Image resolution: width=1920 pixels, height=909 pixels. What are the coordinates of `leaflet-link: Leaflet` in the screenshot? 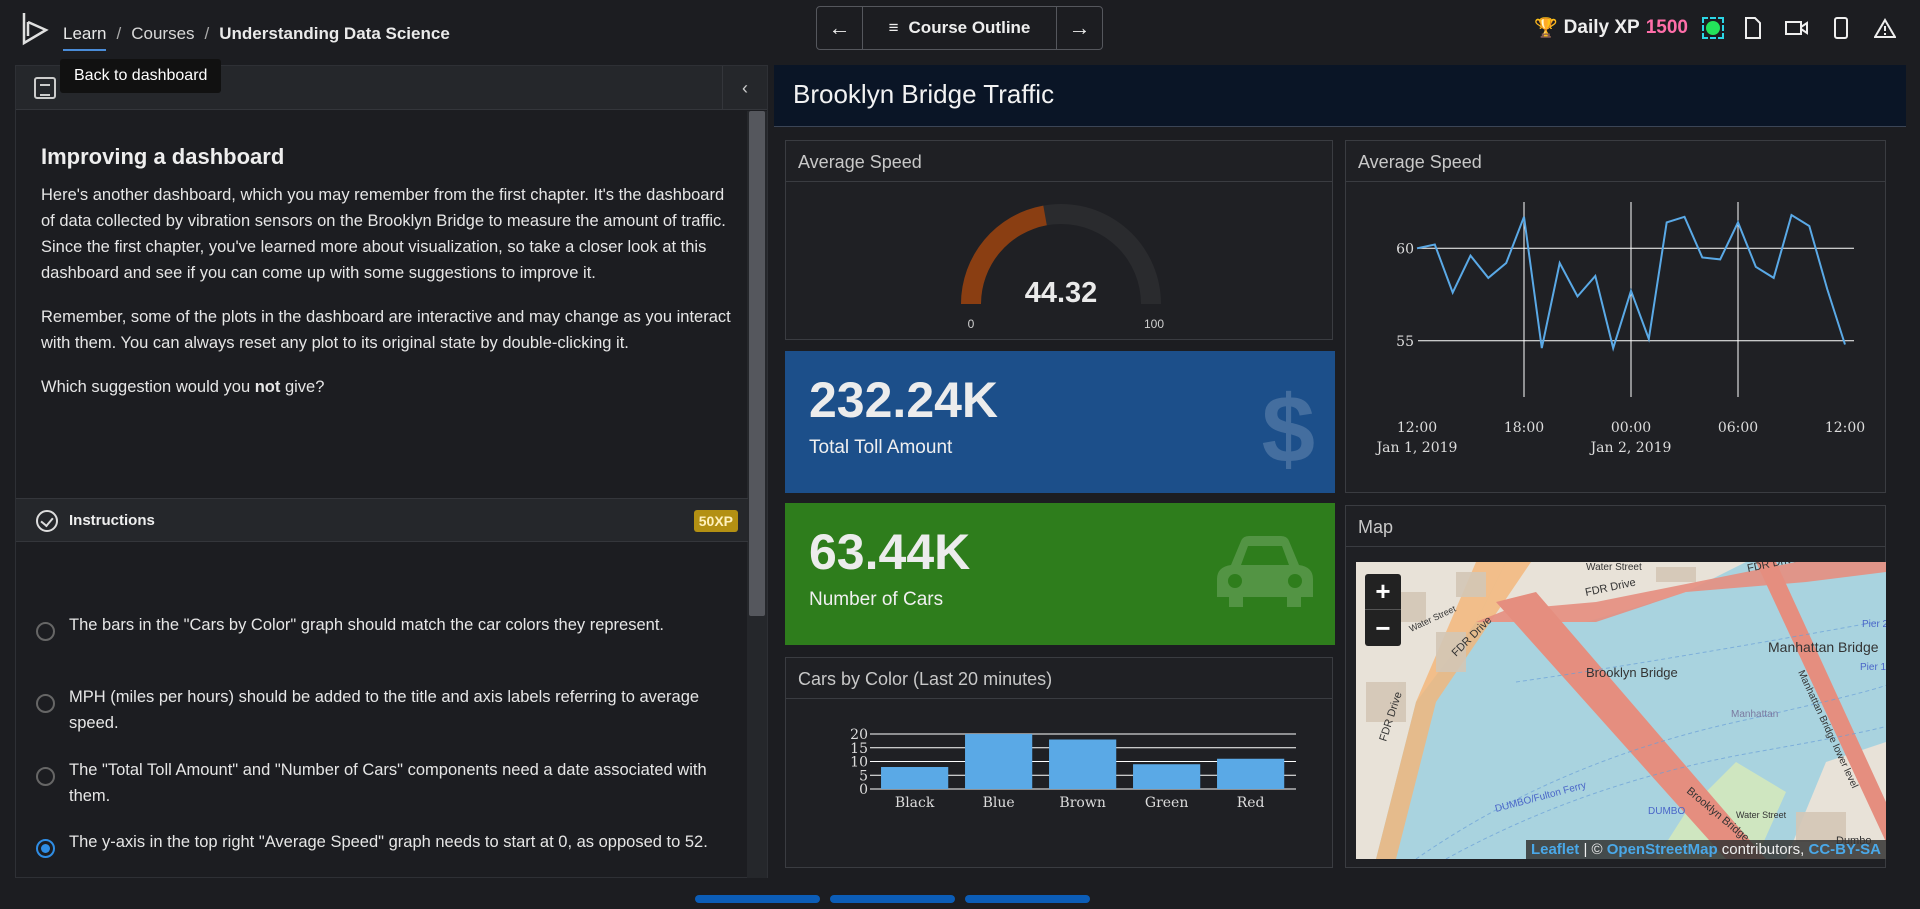 It's located at (1555, 849).